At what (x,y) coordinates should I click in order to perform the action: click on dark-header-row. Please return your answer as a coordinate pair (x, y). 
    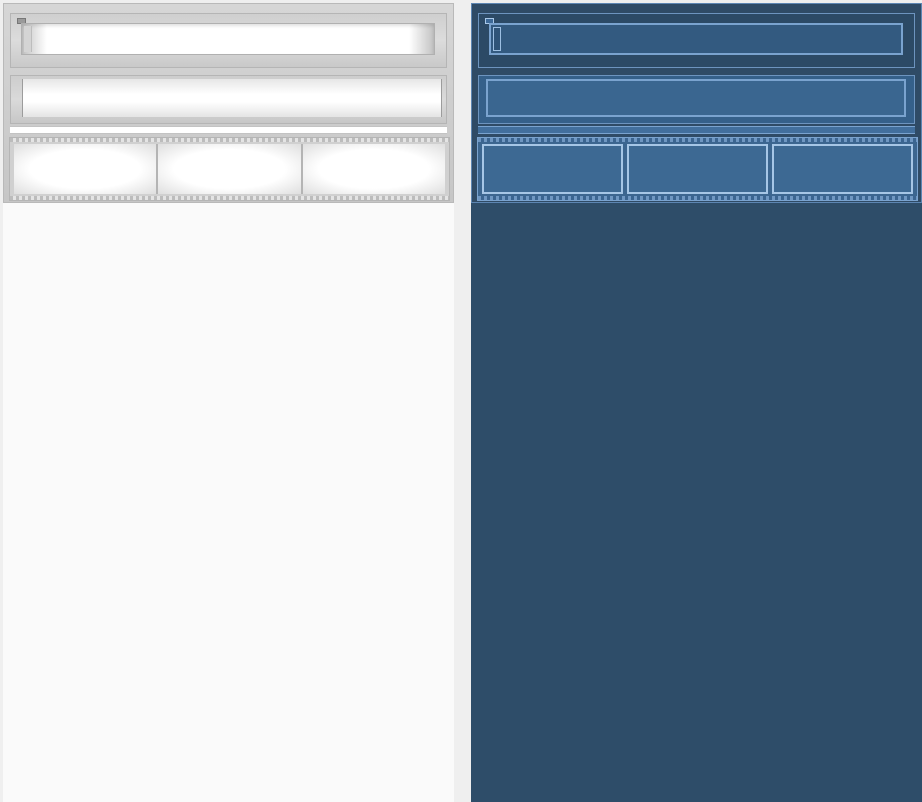
    Looking at the image, I should click on (696, 40).